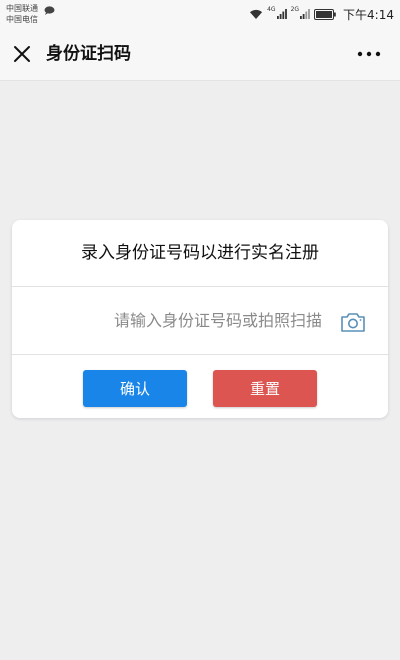 The width and height of the screenshot is (400, 660). Describe the element at coordinates (265, 388) in the screenshot. I see `reset-button: 重置` at that location.